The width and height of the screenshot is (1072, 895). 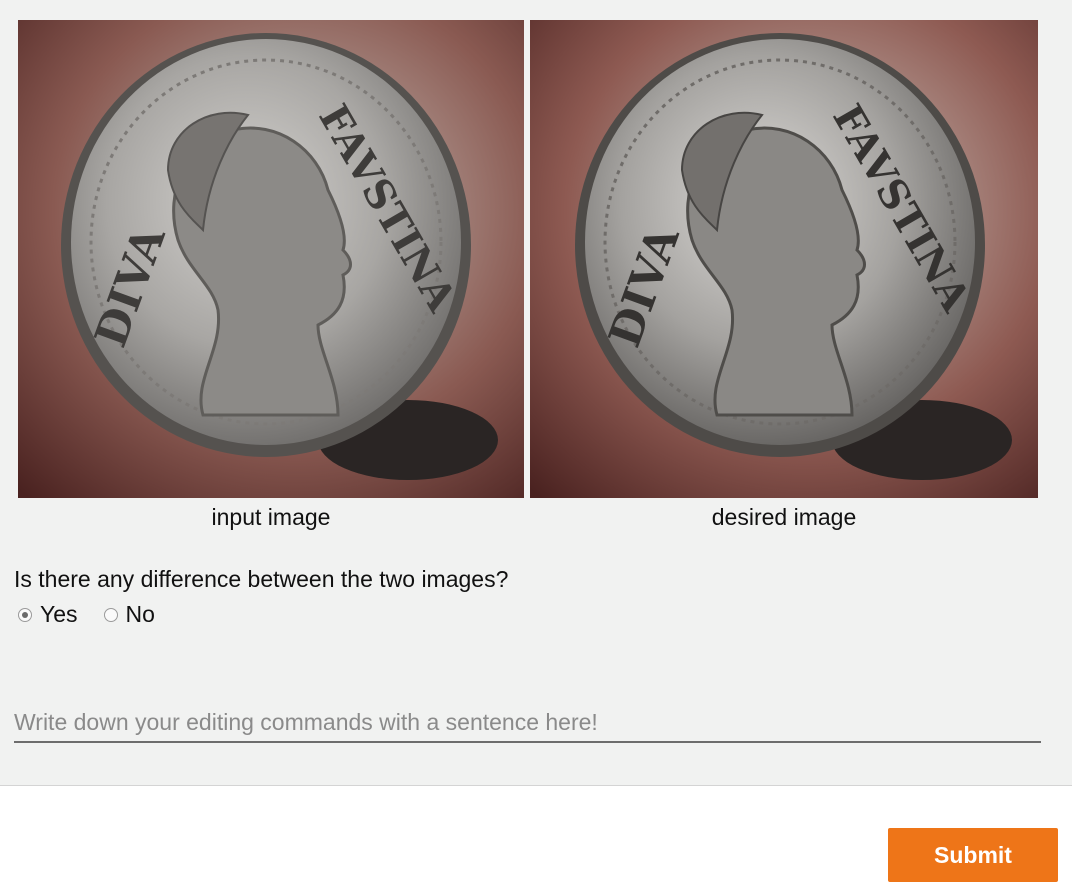 I want to click on input-image-caption: input image, so click(x=271, y=517).